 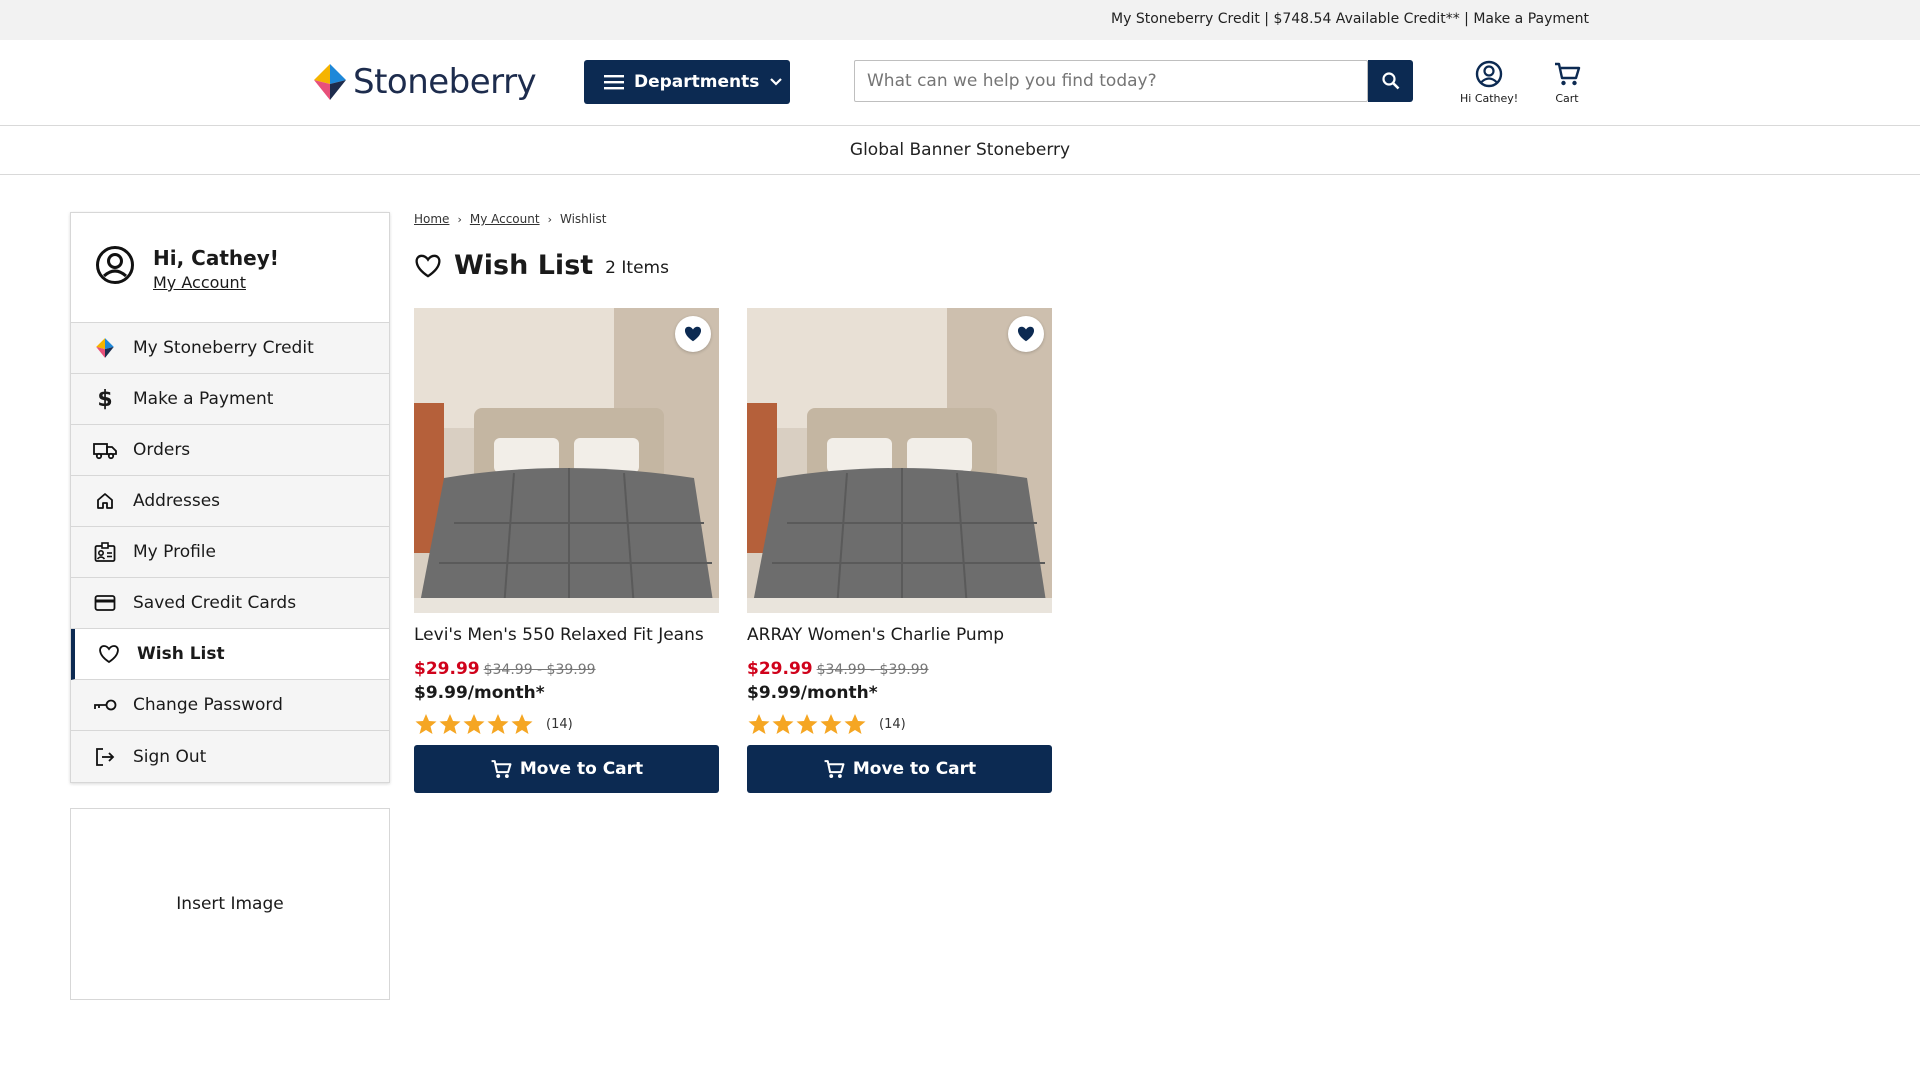 What do you see at coordinates (1567, 98) in the screenshot?
I see `cart-label: Cart` at bounding box center [1567, 98].